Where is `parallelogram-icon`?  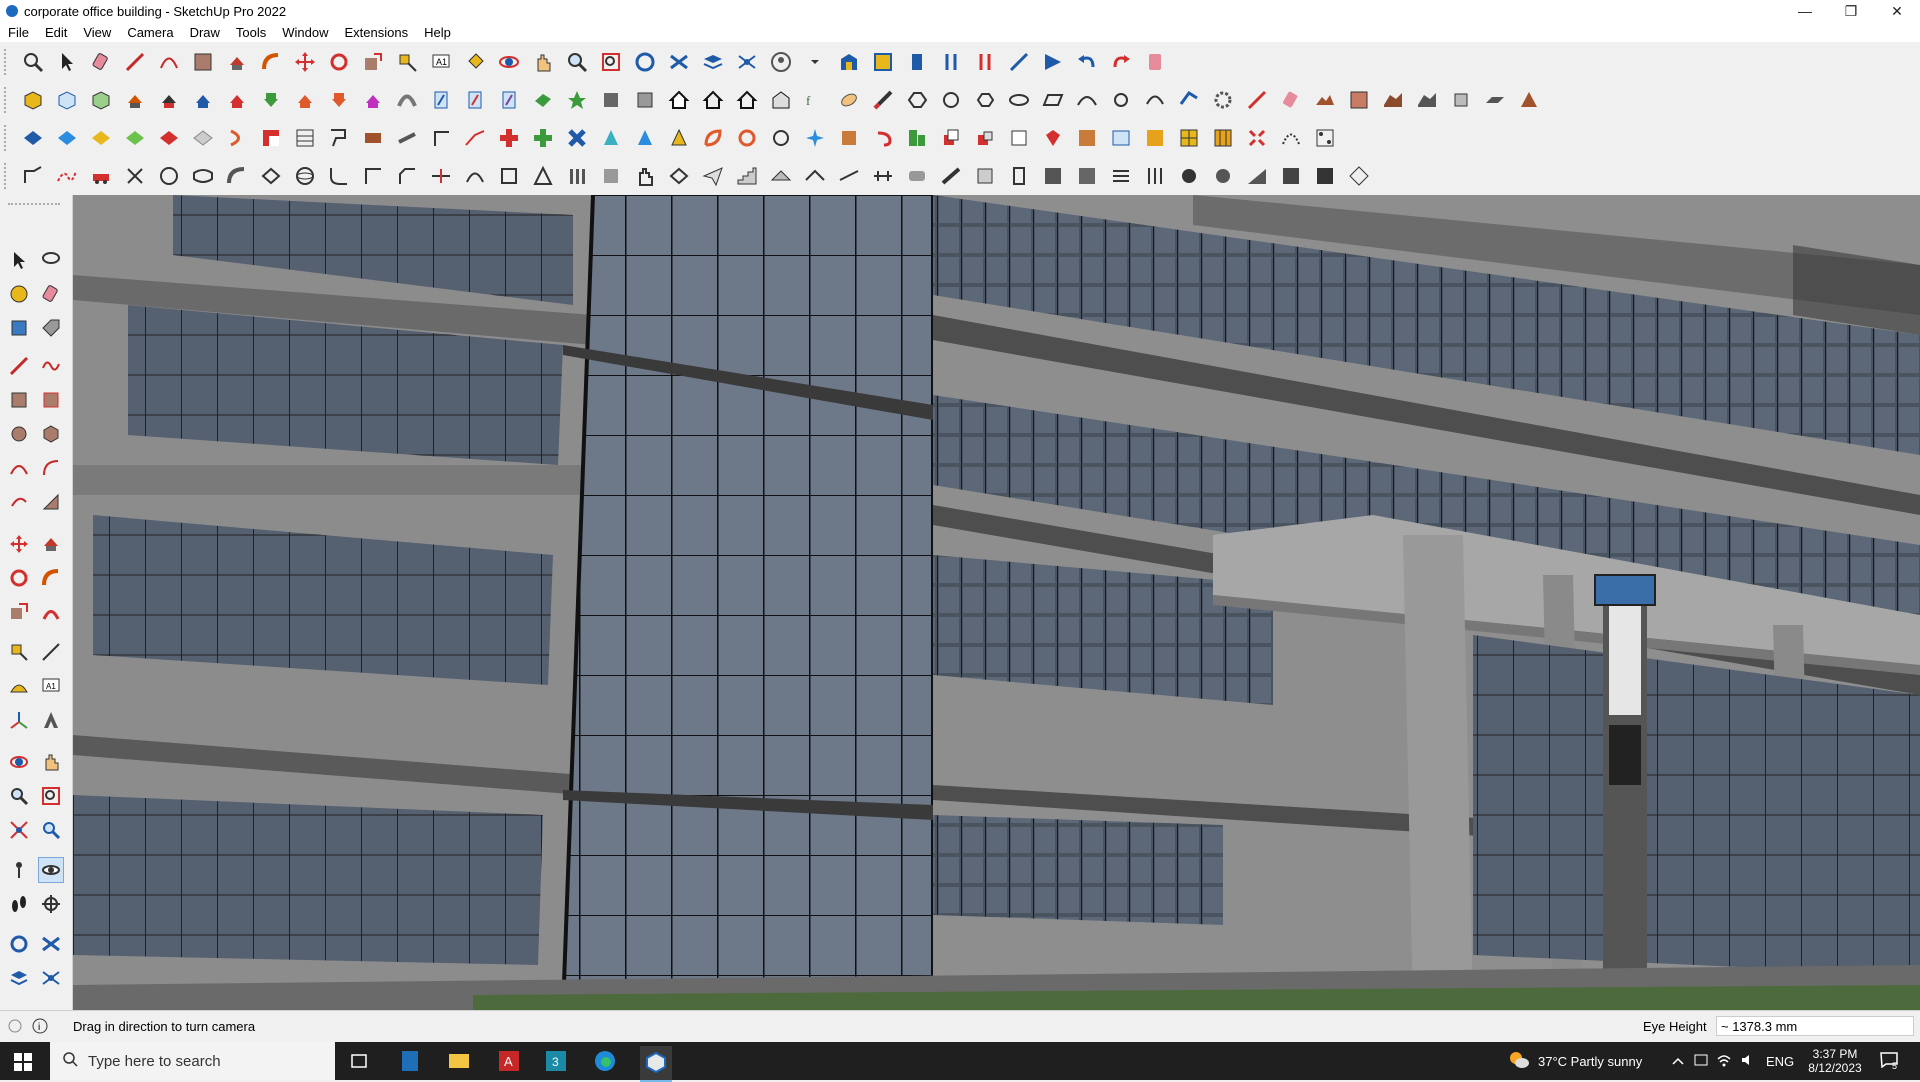
parallelogram-icon is located at coordinates (1053, 100).